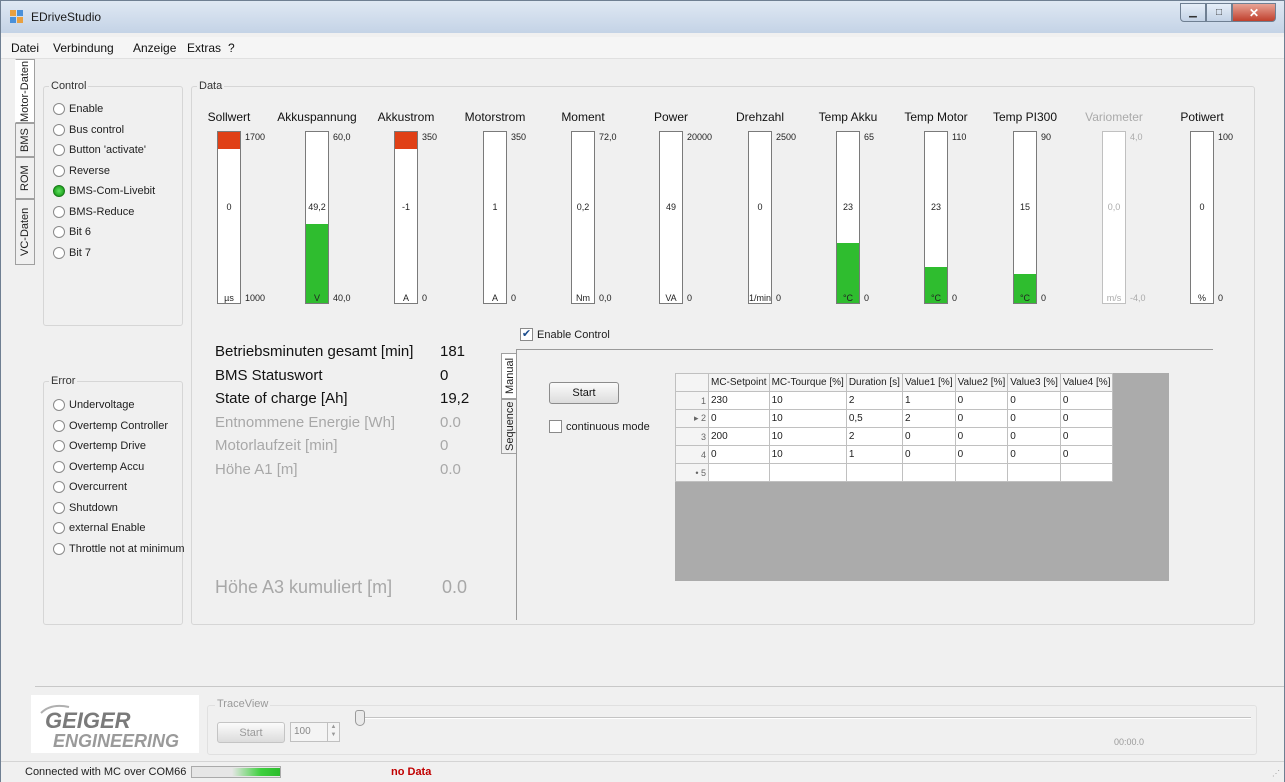 The width and height of the screenshot is (1285, 782). I want to click on column-header: Value3 [%], so click(1034, 382).